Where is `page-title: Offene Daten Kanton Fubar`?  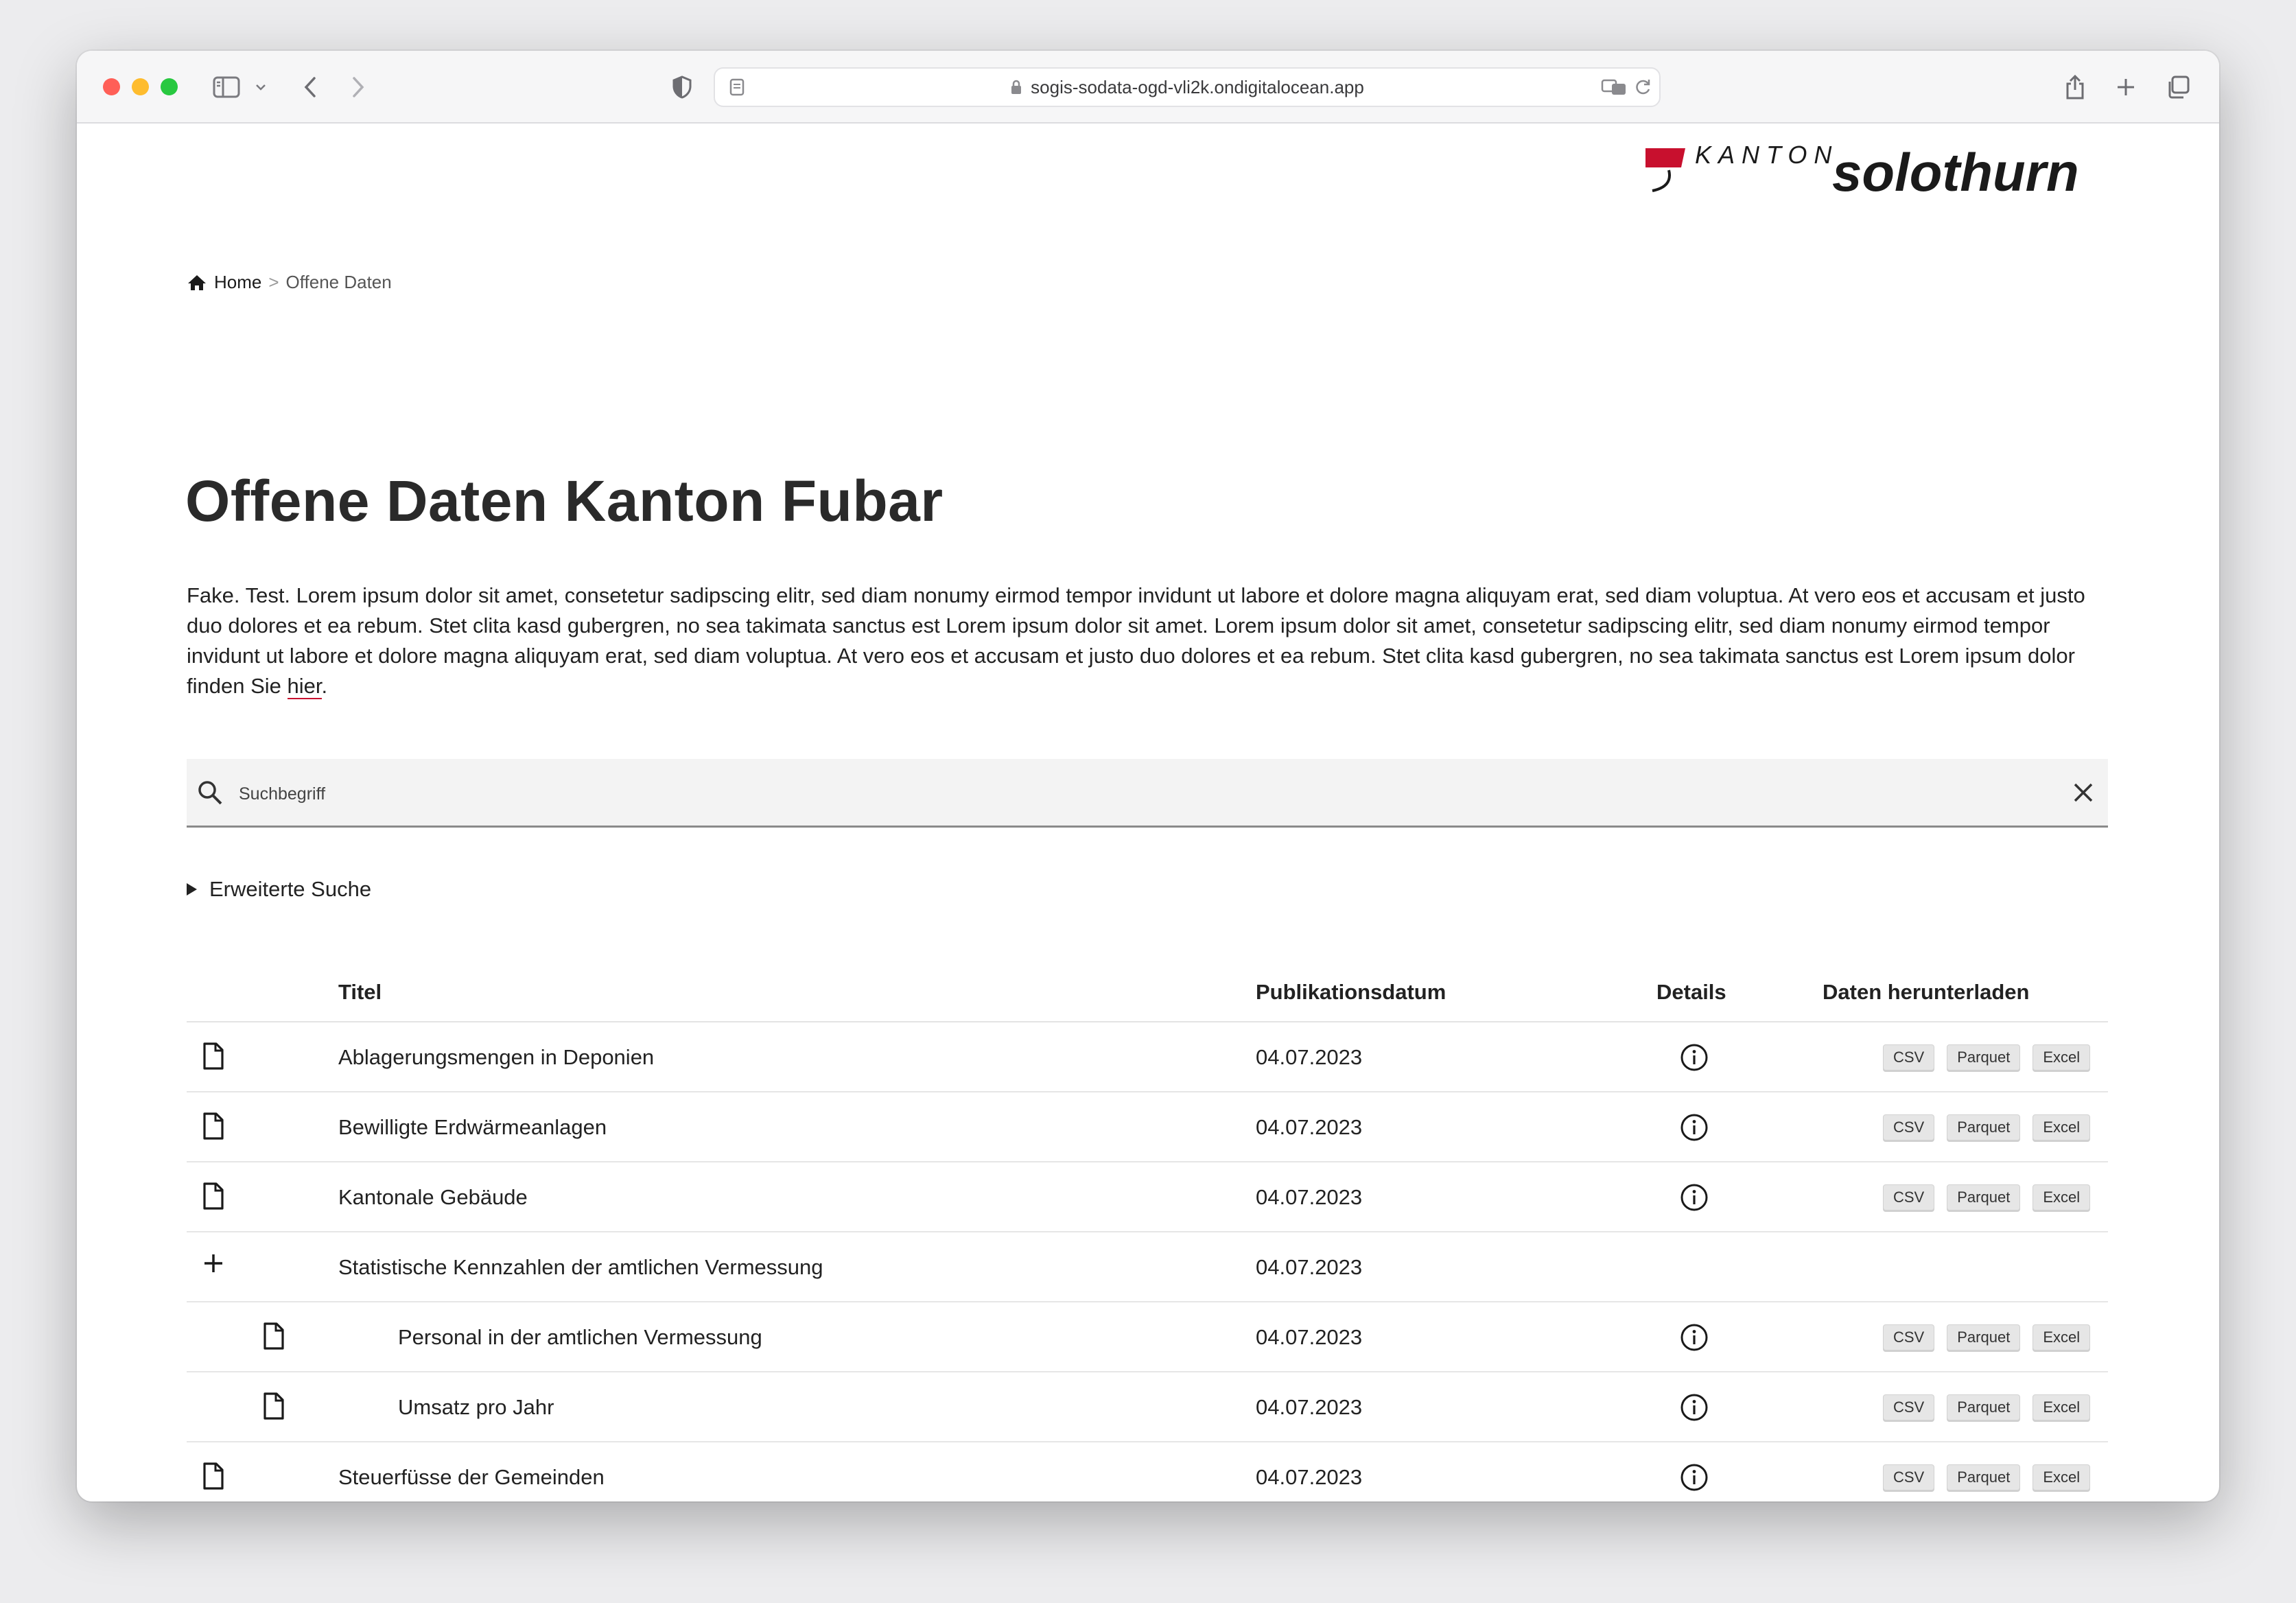 page-title: Offene Daten Kanton Fubar is located at coordinates (564, 501).